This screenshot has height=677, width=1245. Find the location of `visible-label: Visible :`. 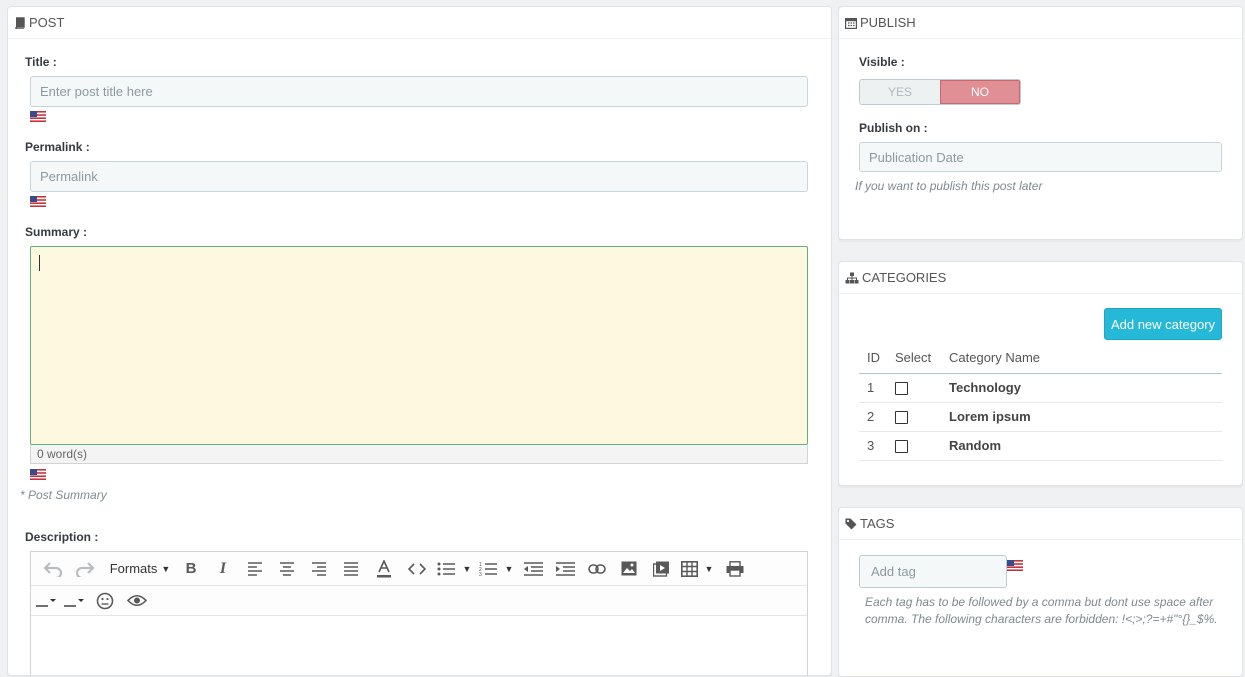

visible-label: Visible : is located at coordinates (882, 62).